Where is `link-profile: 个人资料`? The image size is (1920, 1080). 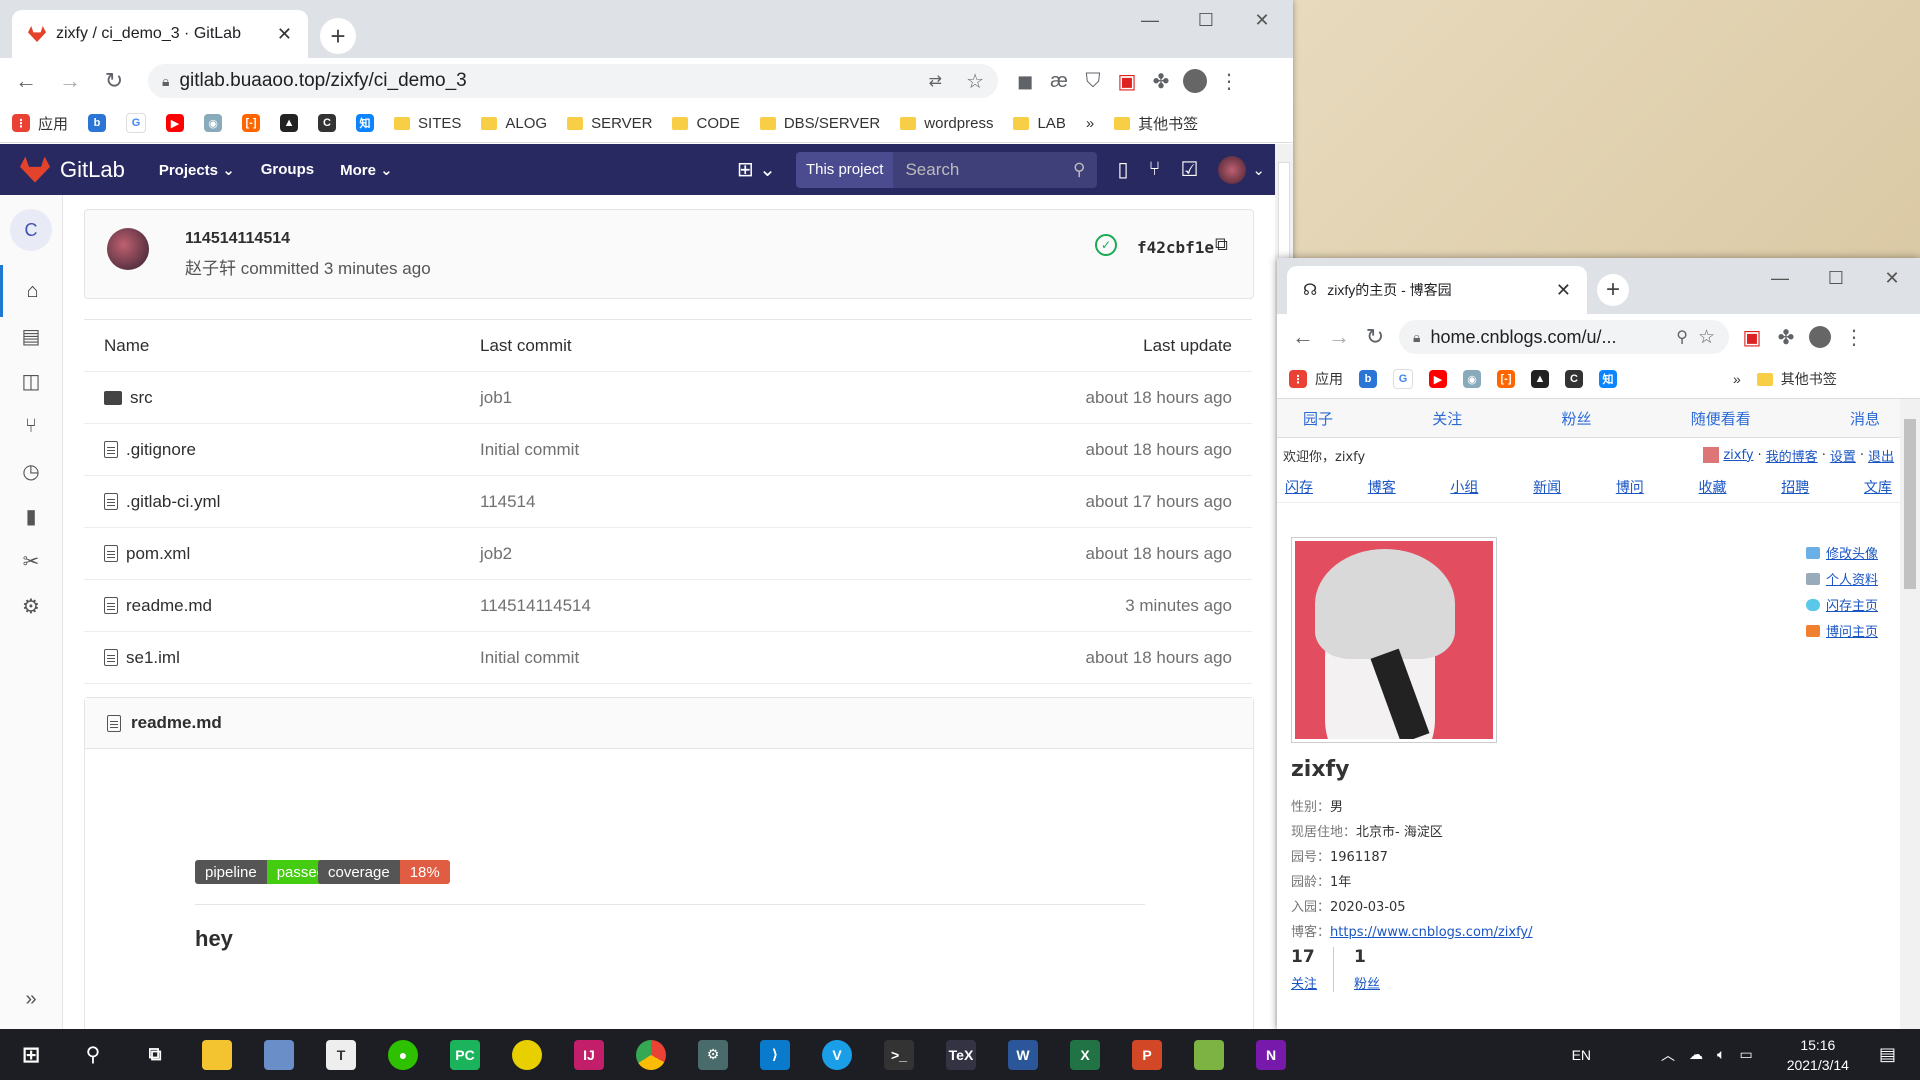
link-profile: 个人资料 is located at coordinates (1852, 578).